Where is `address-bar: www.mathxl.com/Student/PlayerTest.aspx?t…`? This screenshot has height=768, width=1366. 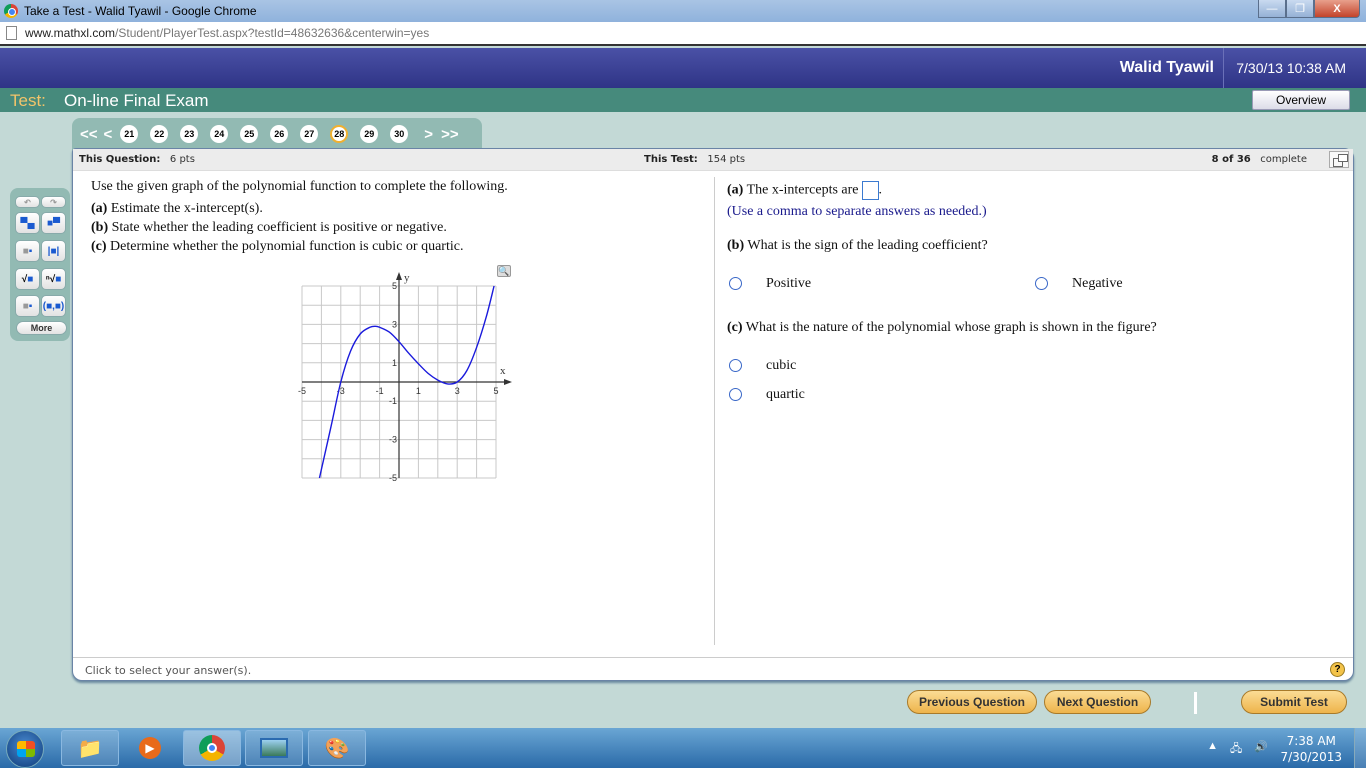 address-bar: www.mathxl.com/Student/PlayerTest.aspx?t… is located at coordinates (683, 34).